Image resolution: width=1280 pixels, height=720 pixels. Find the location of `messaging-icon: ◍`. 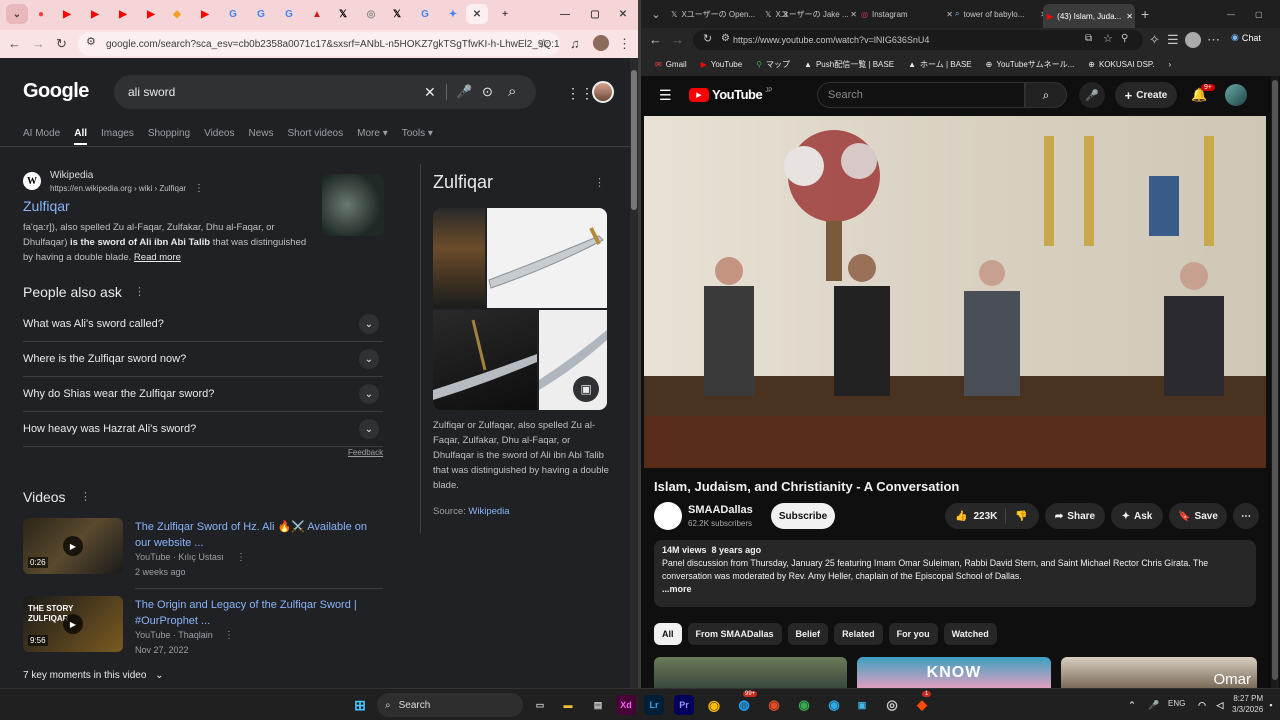

messaging-icon: ◍ is located at coordinates (744, 705).